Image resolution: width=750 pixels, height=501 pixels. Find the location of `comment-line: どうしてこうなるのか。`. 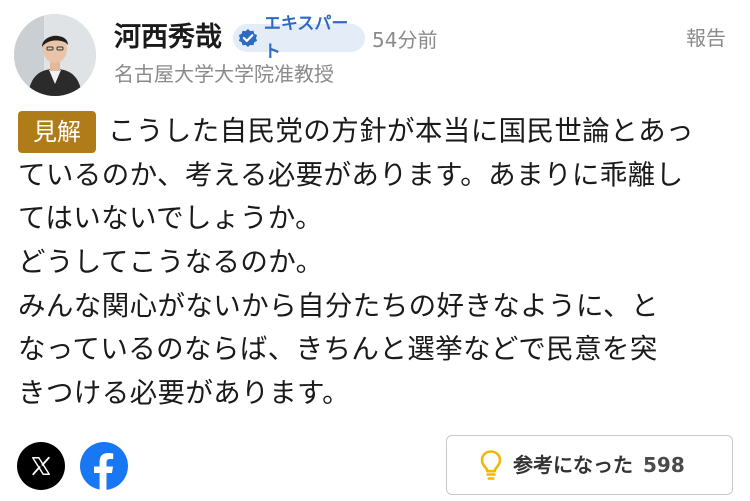

comment-line: どうしてこうなるのか。 is located at coordinates (171, 262).